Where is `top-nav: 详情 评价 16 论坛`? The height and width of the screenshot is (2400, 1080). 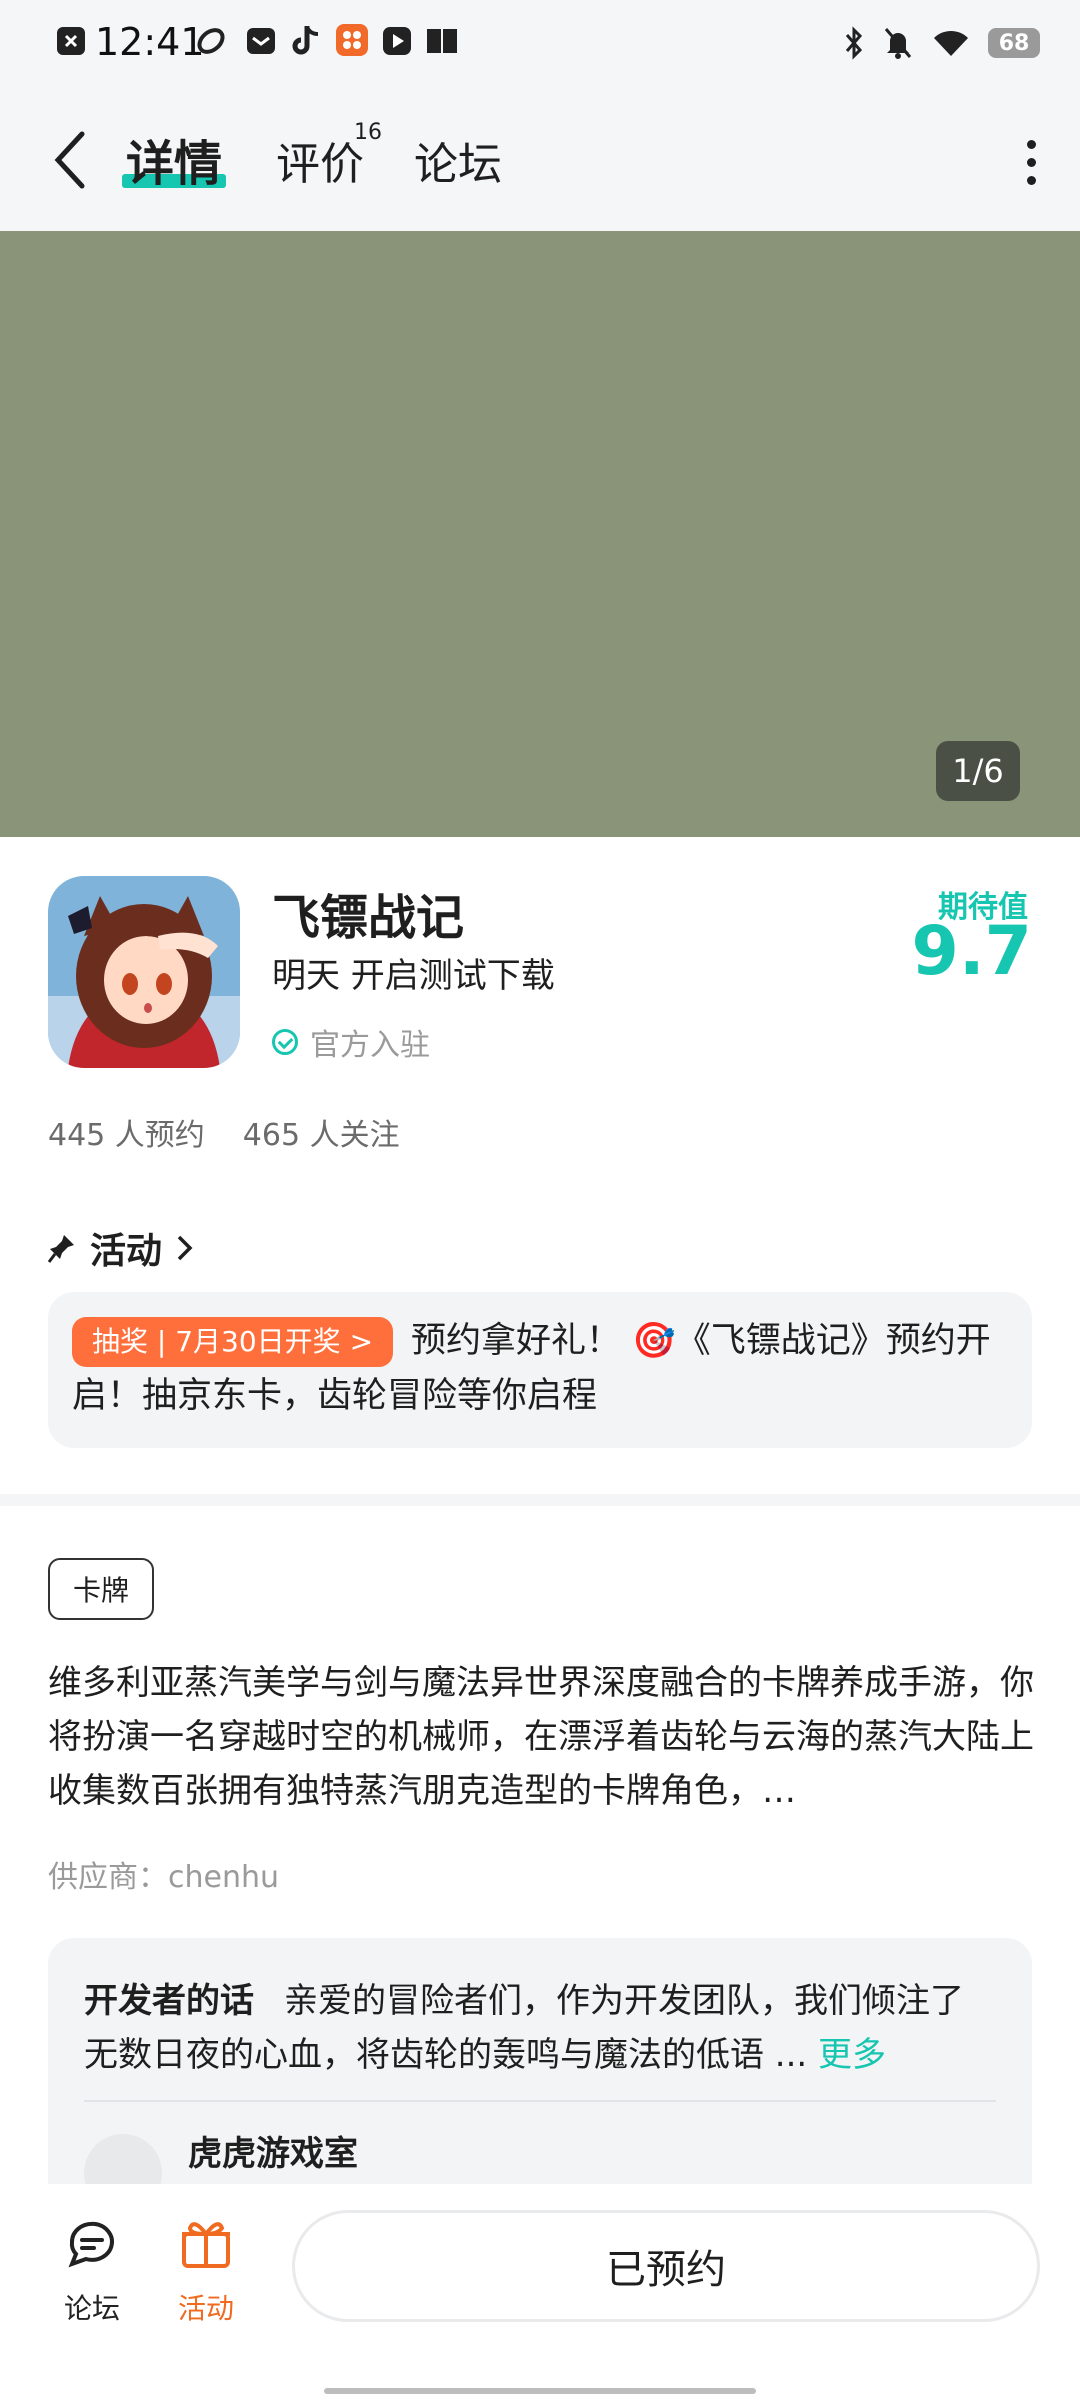
top-nav: 详情 评价 16 论坛 is located at coordinates (540, 158).